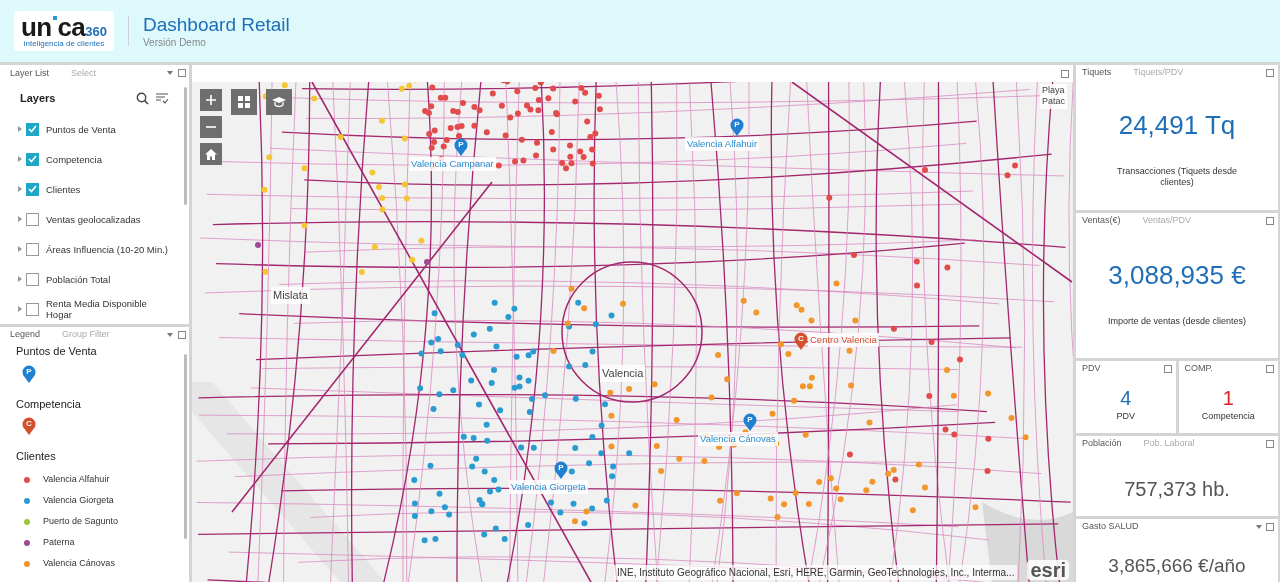 Image resolution: width=1280 pixels, height=582 pixels. Describe the element at coordinates (97, 309) in the screenshot. I see `layer-label: Renta Media Disponible Hogar` at that location.